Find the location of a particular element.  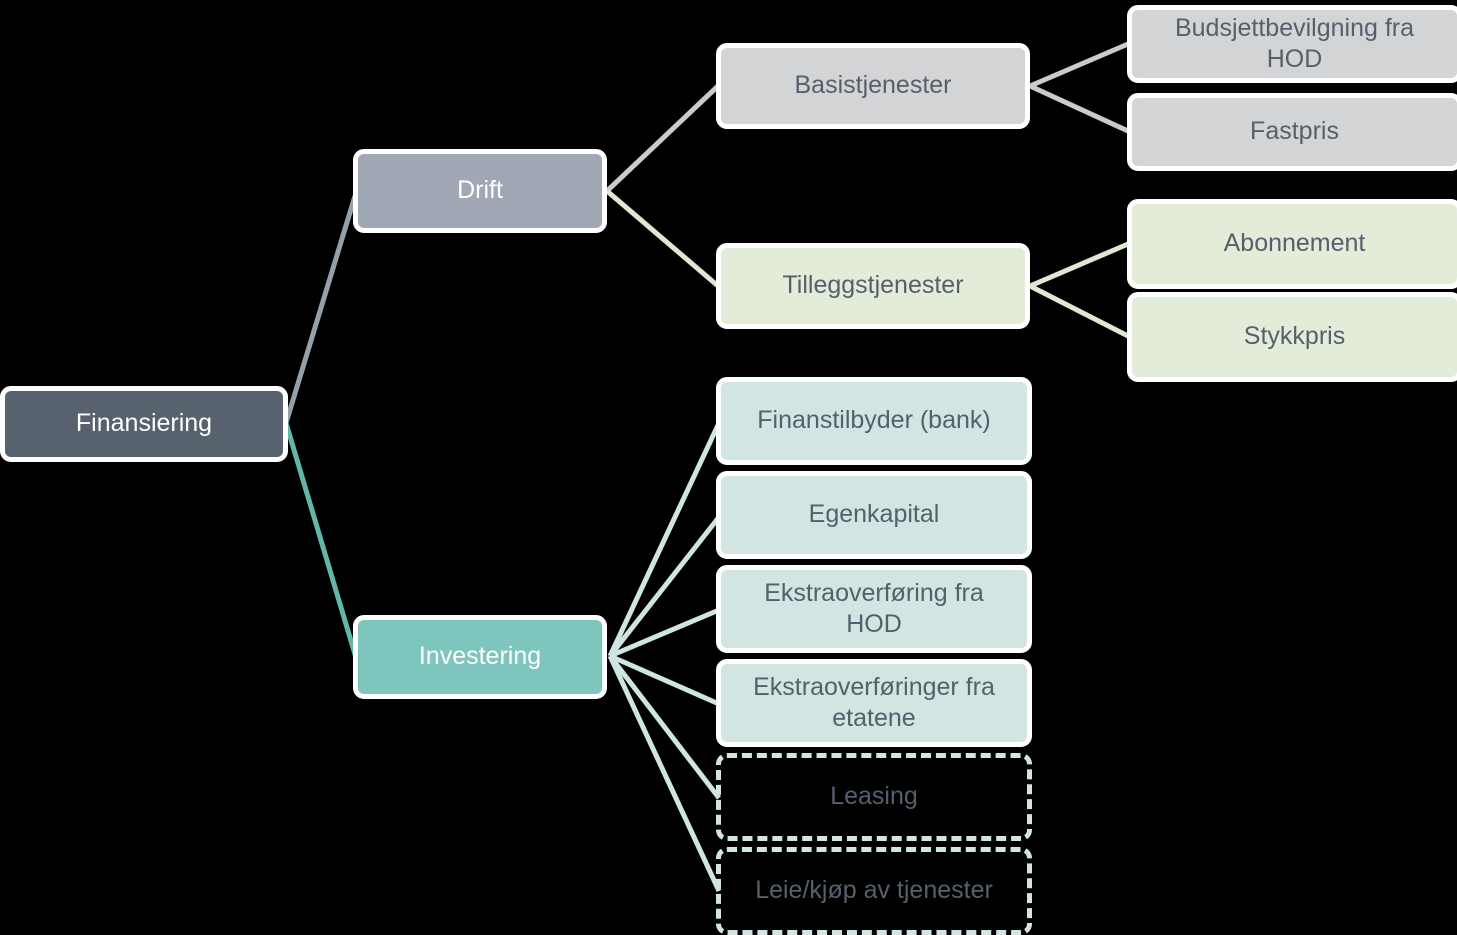

edge-investering-finanstilbyder is located at coordinates (664, 539).